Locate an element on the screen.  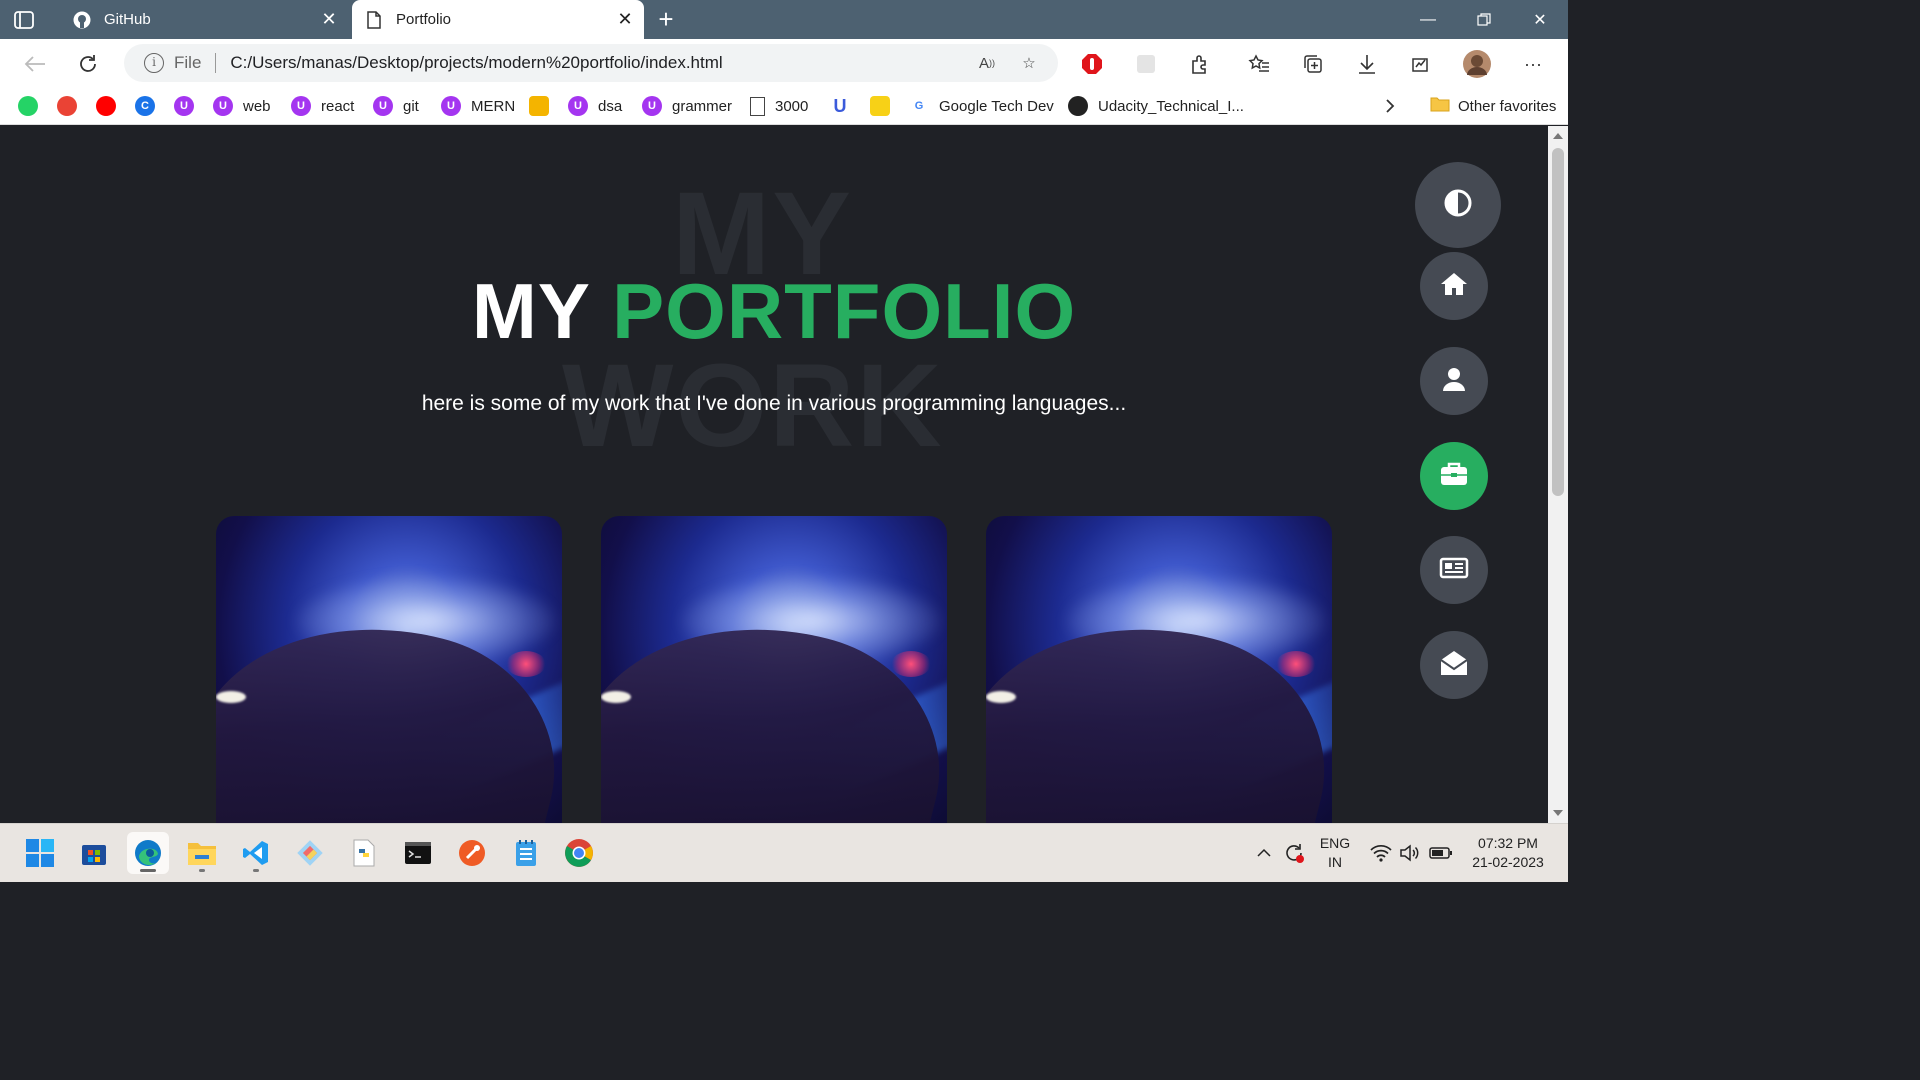
clock-time: 07:32 PM is located at coordinates (1508, 843).